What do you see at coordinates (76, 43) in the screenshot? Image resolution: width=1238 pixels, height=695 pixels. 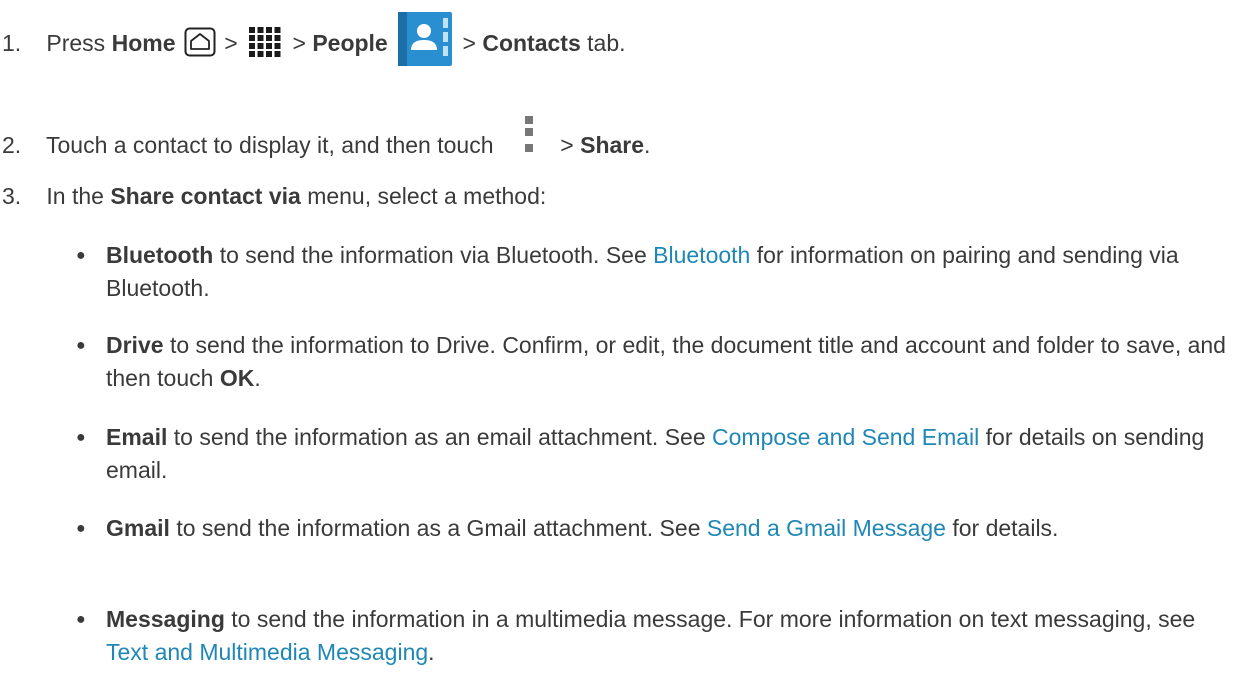 I see `step-text: Press` at bounding box center [76, 43].